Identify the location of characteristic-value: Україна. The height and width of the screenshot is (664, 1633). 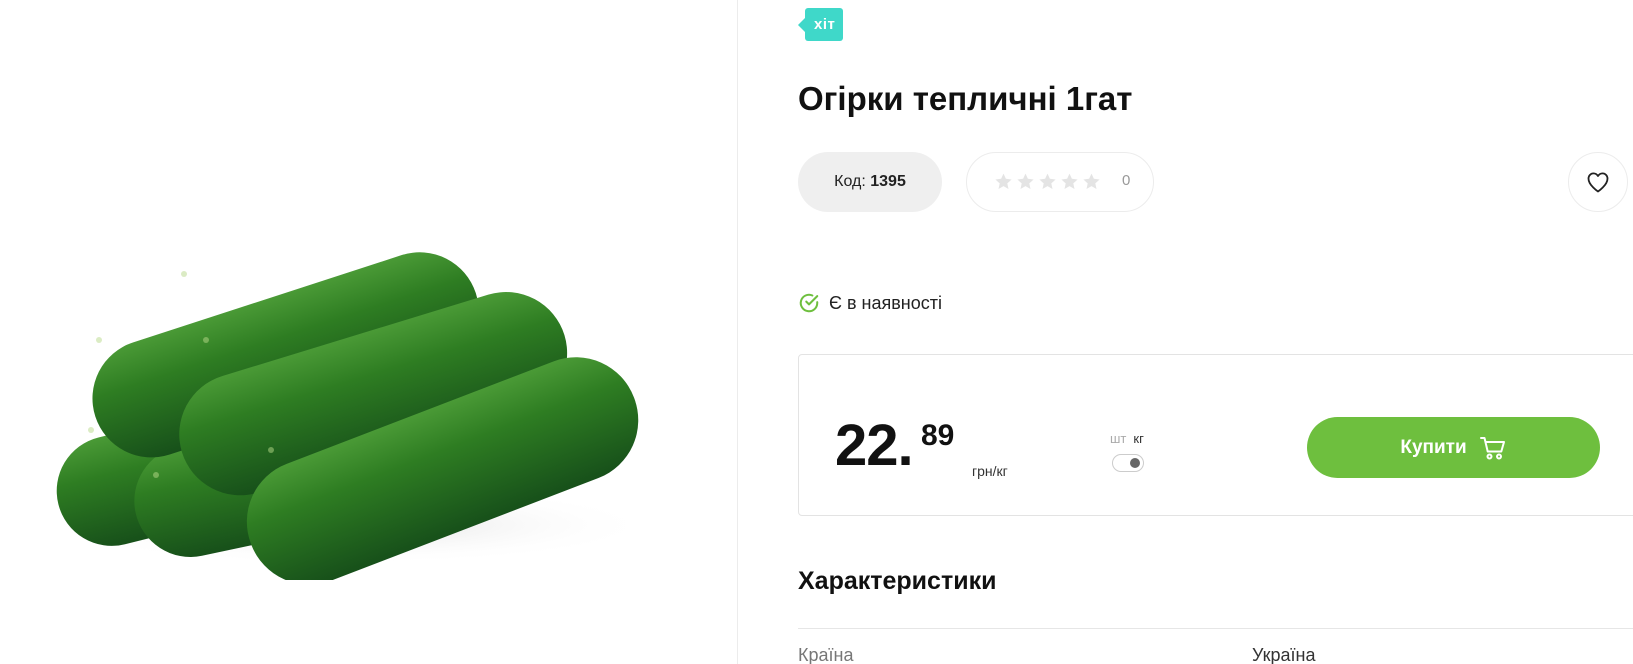
(1284, 654).